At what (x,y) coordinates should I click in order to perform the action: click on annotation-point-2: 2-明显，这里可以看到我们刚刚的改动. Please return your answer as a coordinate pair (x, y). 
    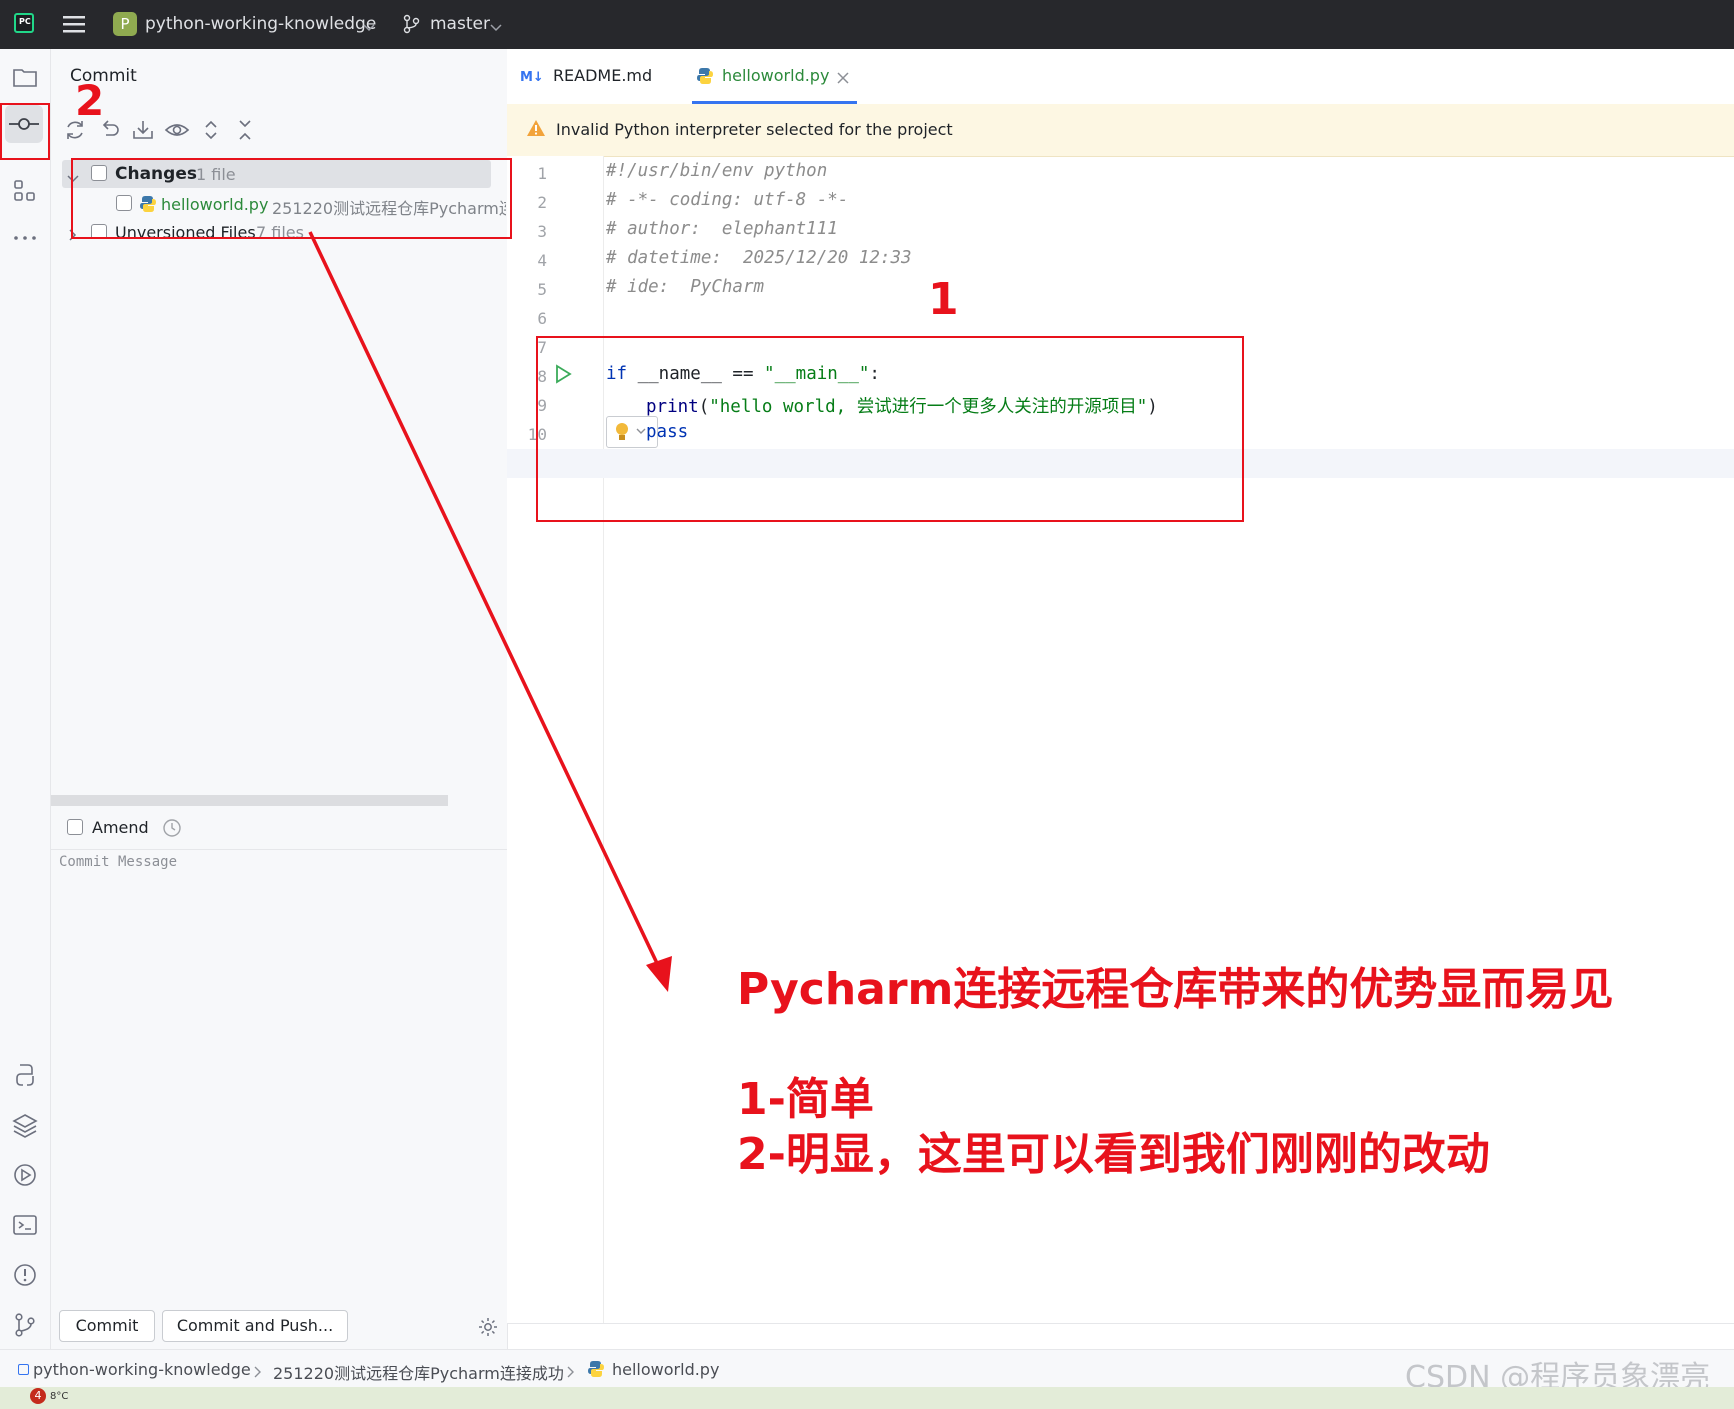
    Looking at the image, I should click on (1113, 1154).